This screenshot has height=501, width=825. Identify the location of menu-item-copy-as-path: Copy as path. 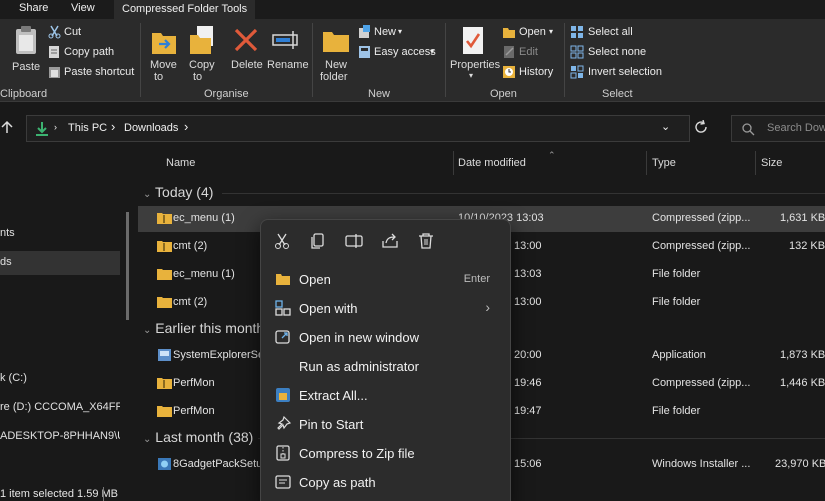
(385, 482).